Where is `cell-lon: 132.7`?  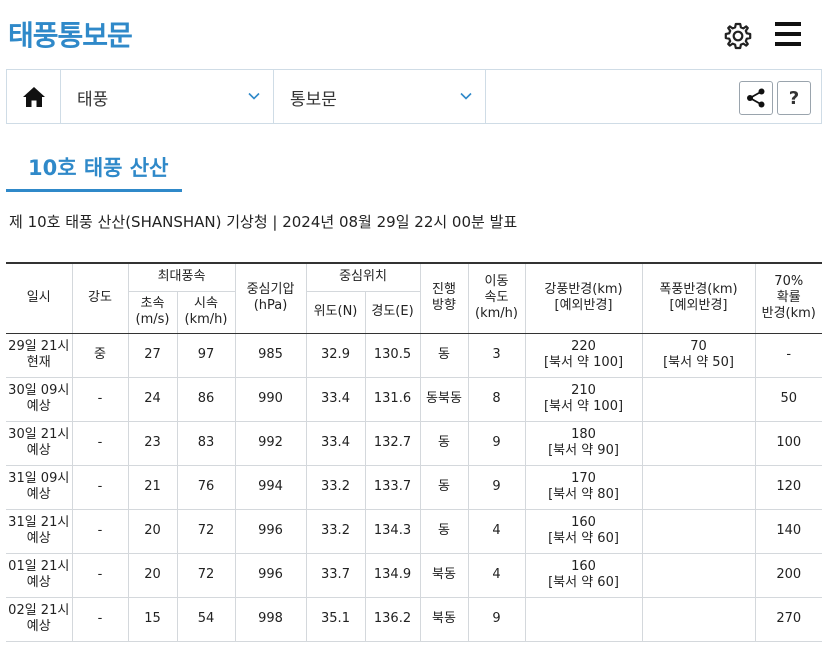 cell-lon: 132.7 is located at coordinates (392, 443).